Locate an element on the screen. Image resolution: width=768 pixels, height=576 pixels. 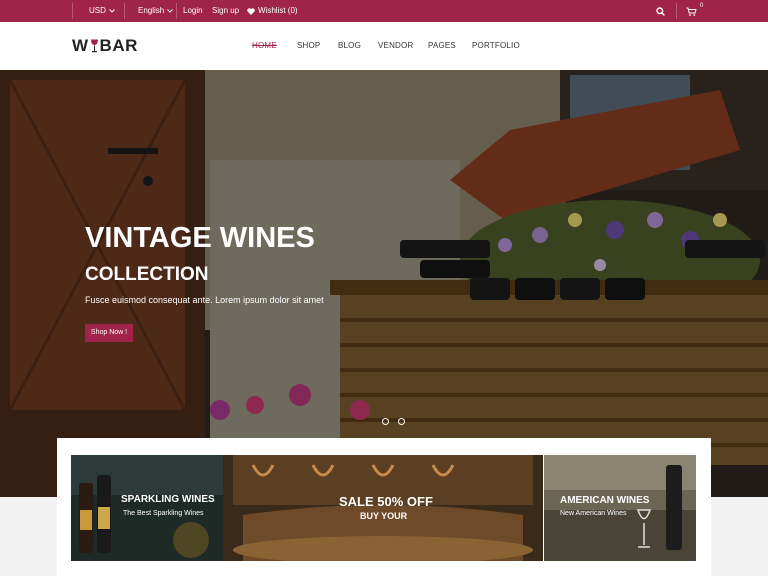
nav-shop: SHOP is located at coordinates (308, 45).